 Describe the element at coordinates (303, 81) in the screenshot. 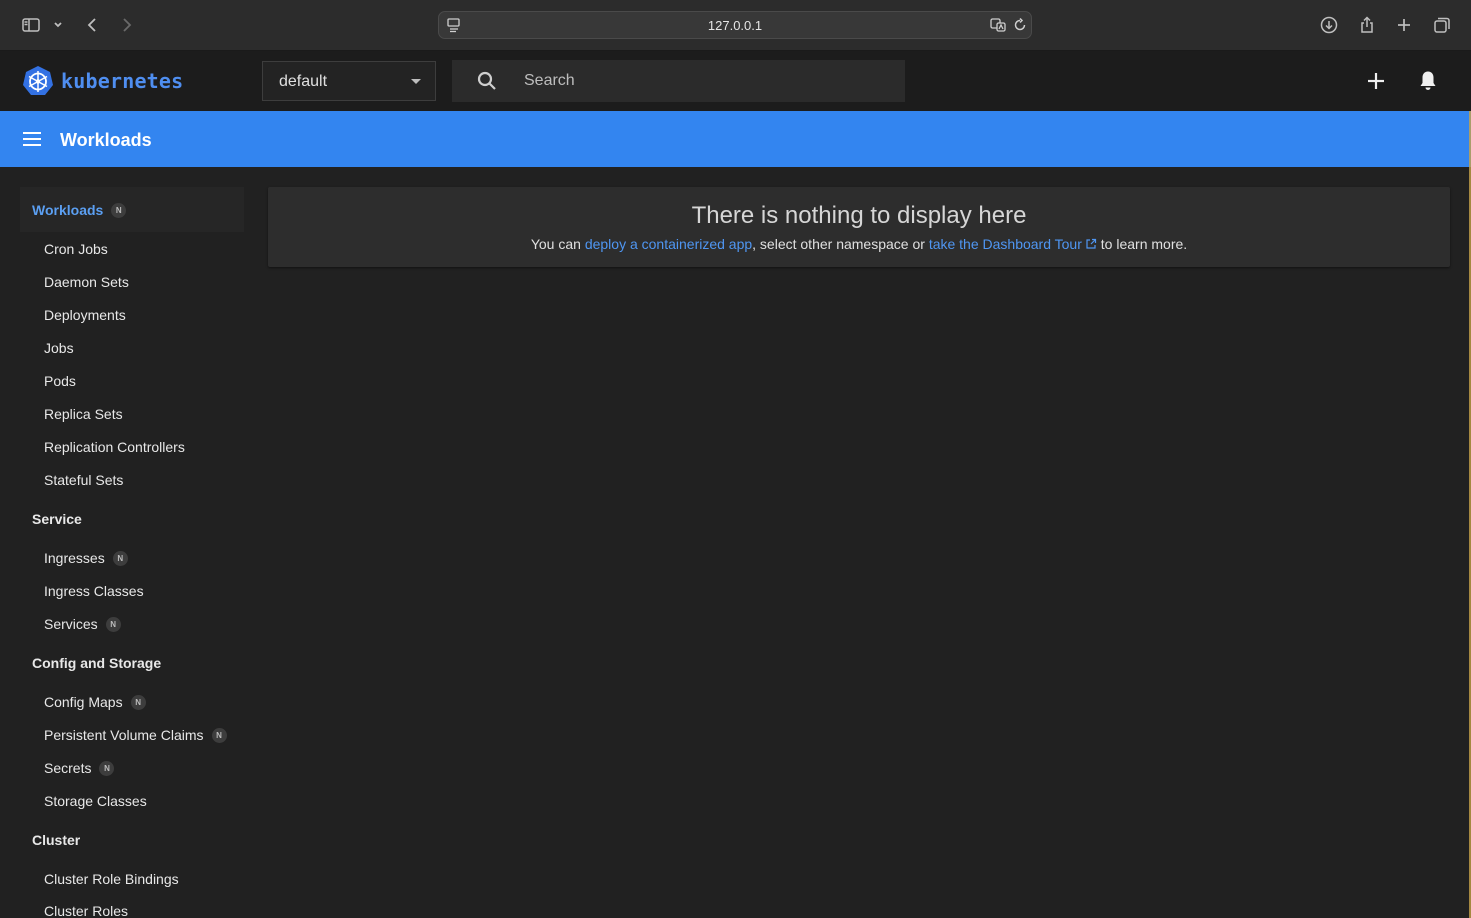

I see `namespace-value: default` at that location.